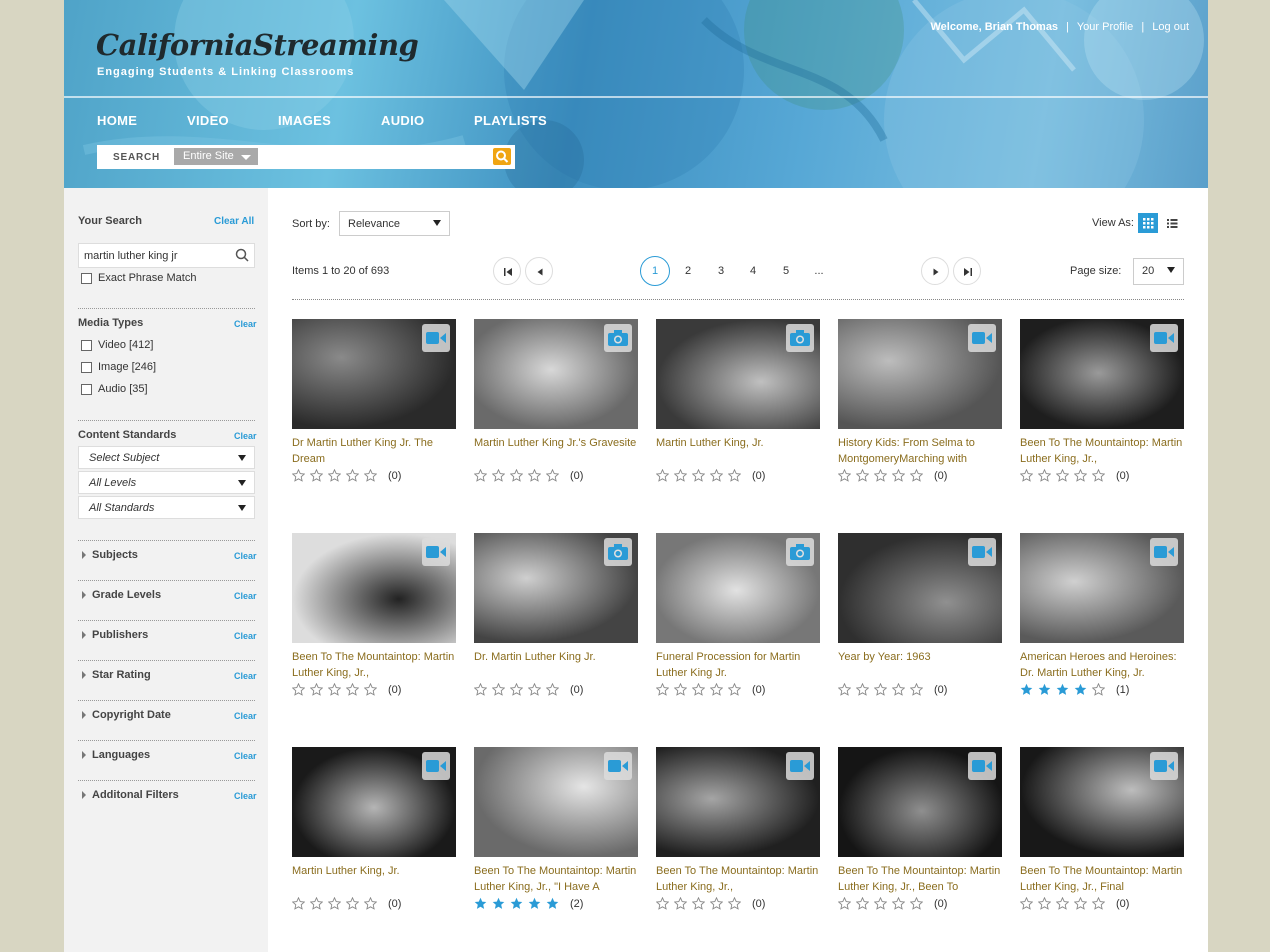 The height and width of the screenshot is (952, 1270). What do you see at coordinates (126, 595) in the screenshot?
I see `facet-grade-levels: Grade Levels` at bounding box center [126, 595].